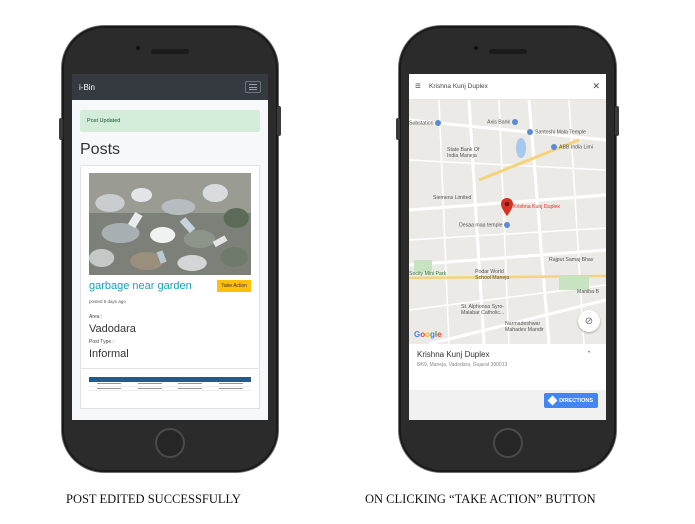  I want to click on label-maniba: Maniba B, so click(588, 292).